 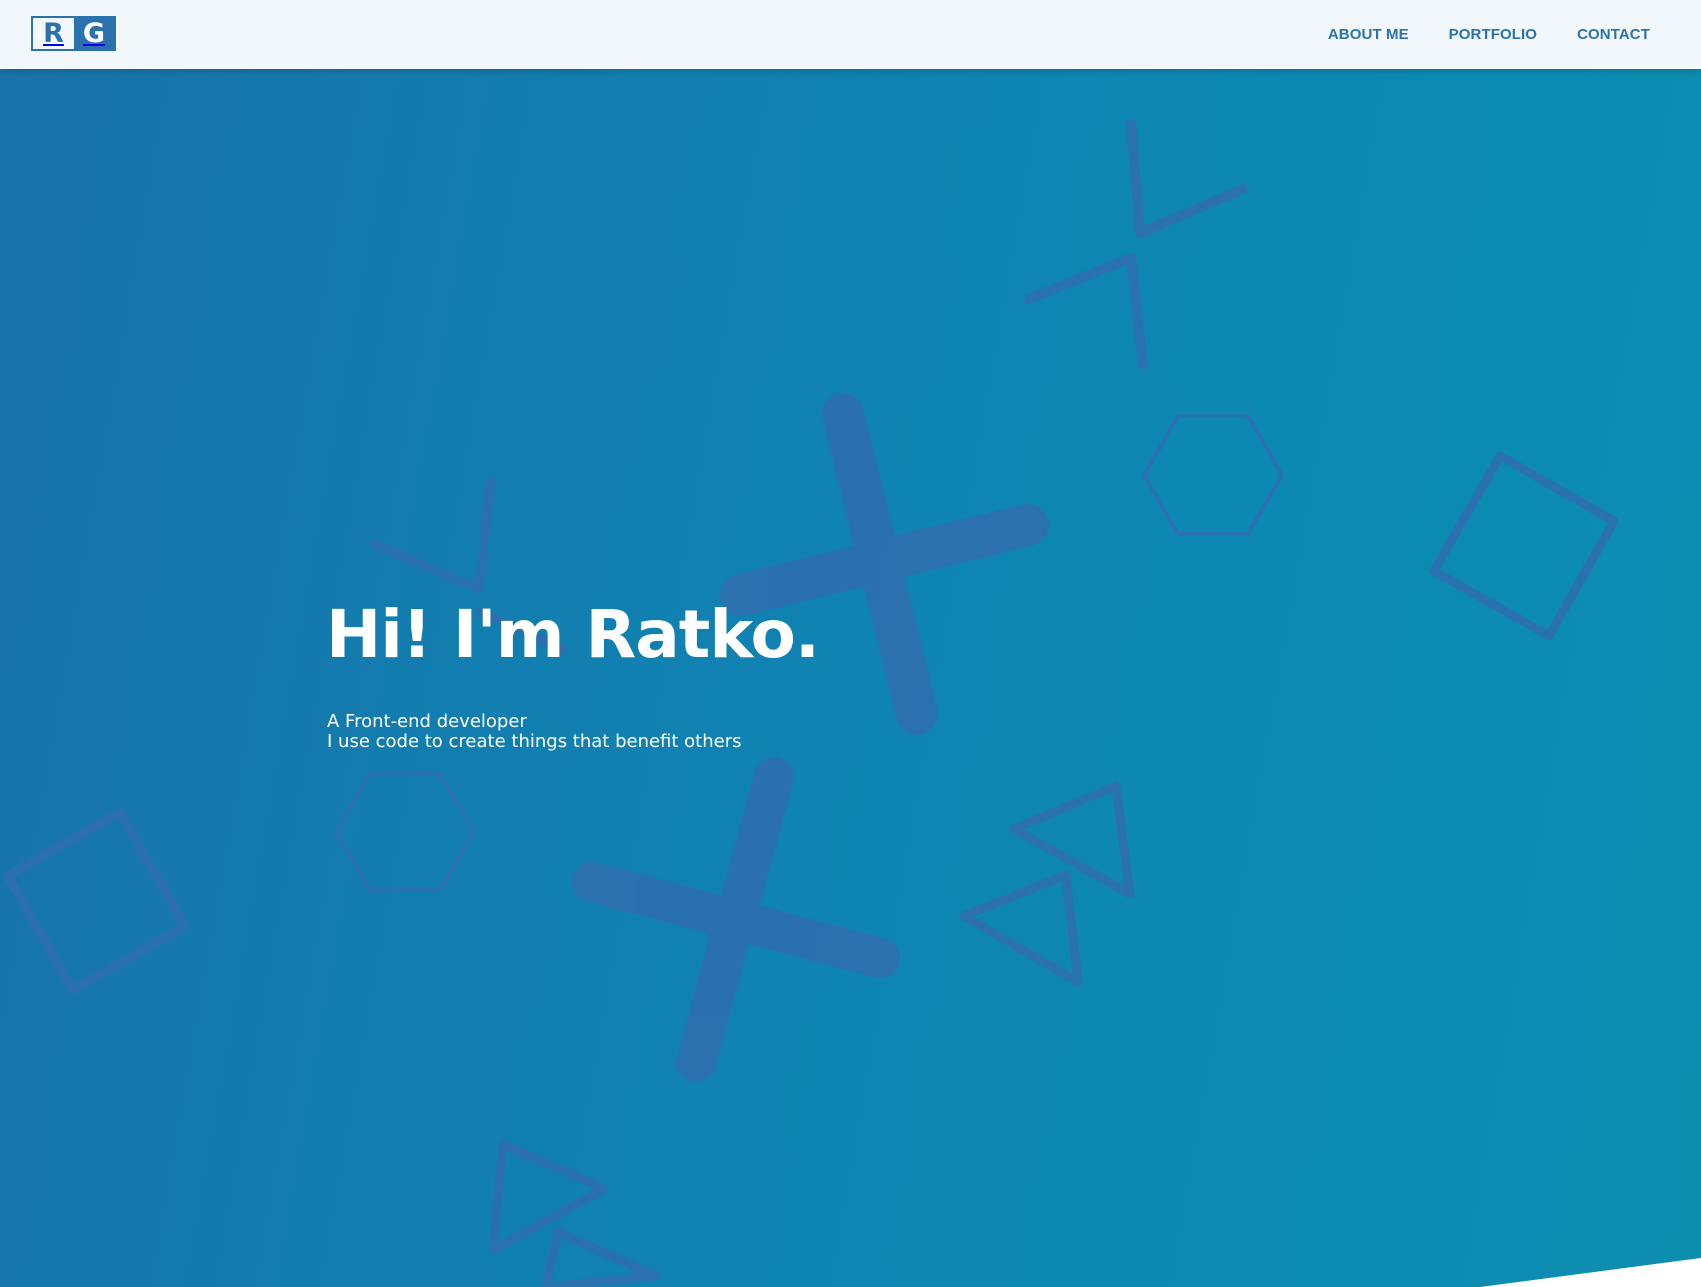 I want to click on nav-contact: CONTACT, so click(x=1613, y=34).